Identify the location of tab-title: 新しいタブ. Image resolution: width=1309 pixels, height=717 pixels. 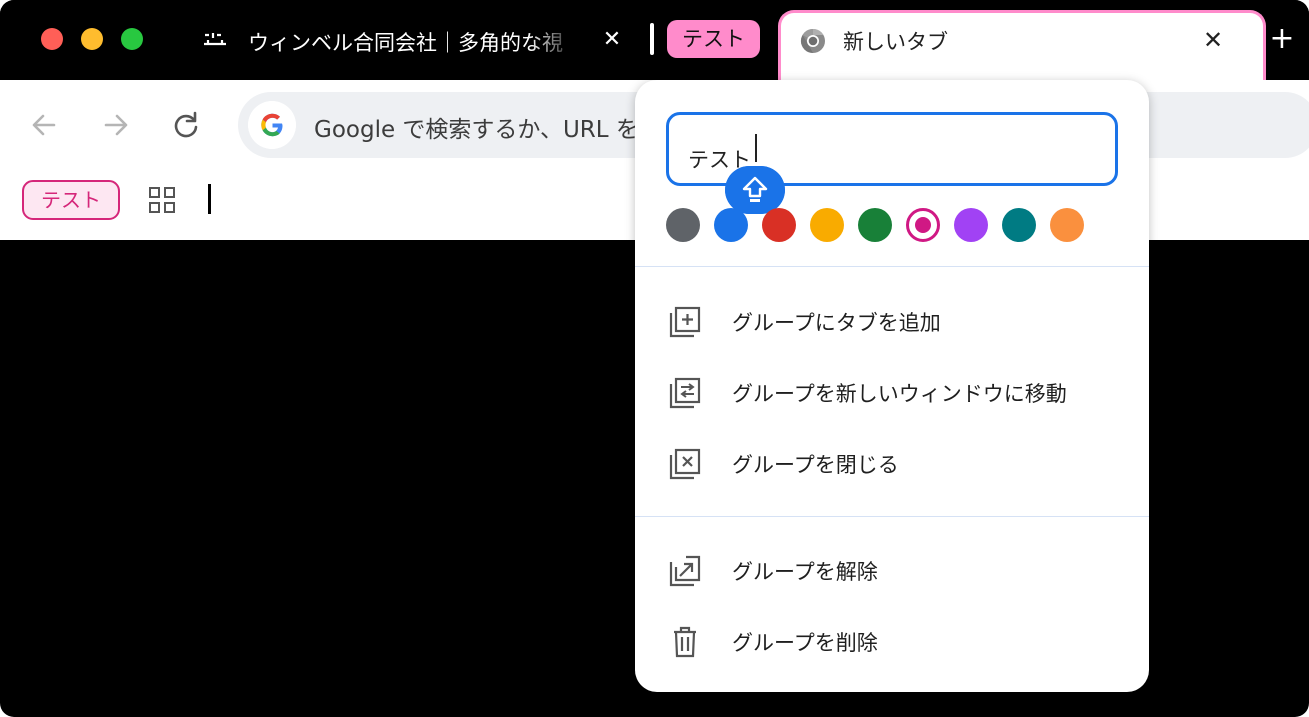
(895, 42).